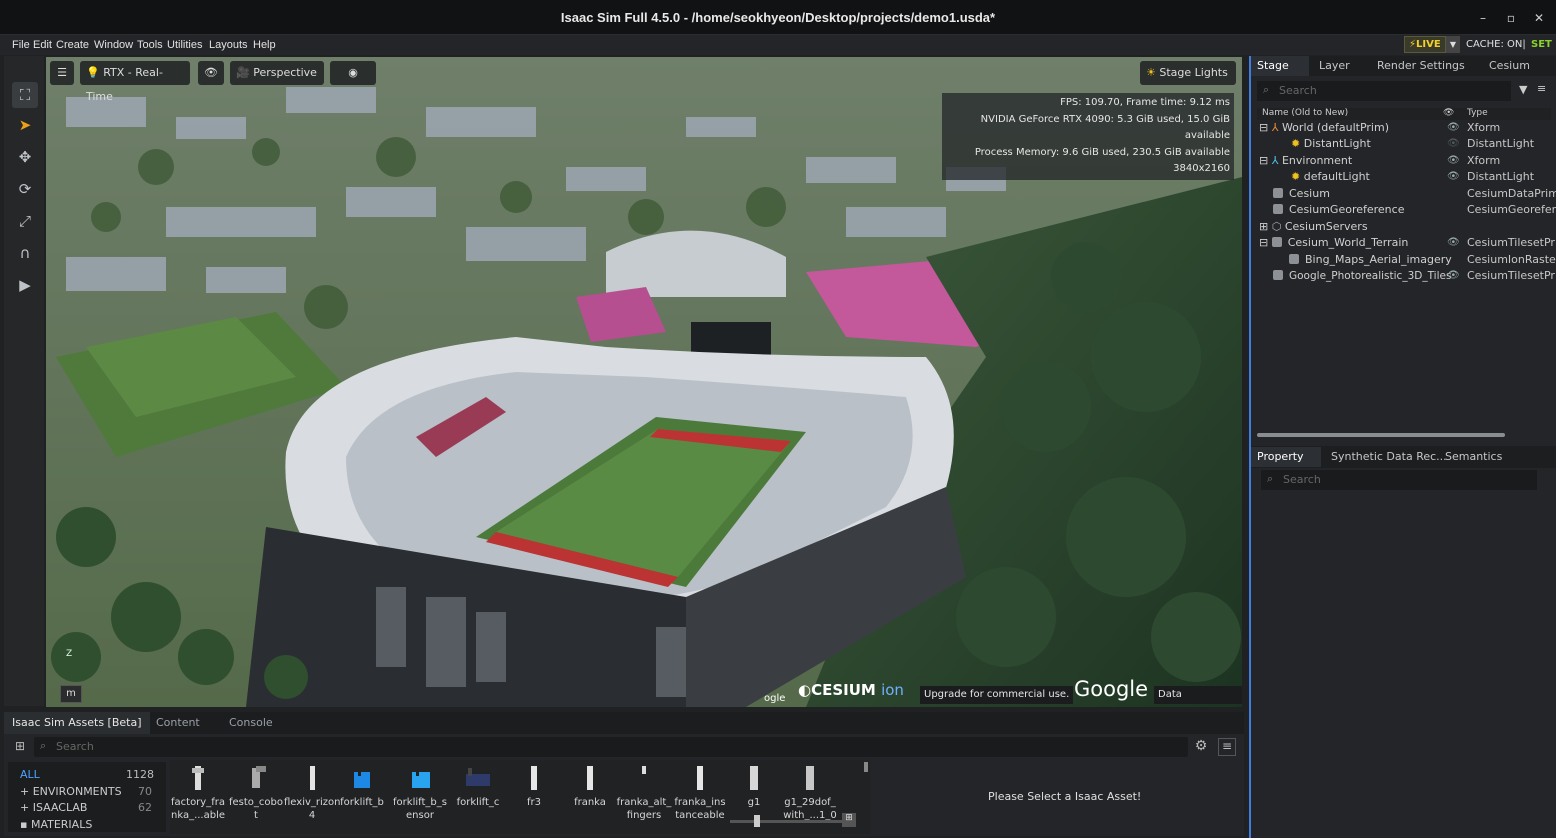 This screenshot has height=838, width=1556. Describe the element at coordinates (1264, 160) in the screenshot. I see `collapse-icon: ⊟` at that location.